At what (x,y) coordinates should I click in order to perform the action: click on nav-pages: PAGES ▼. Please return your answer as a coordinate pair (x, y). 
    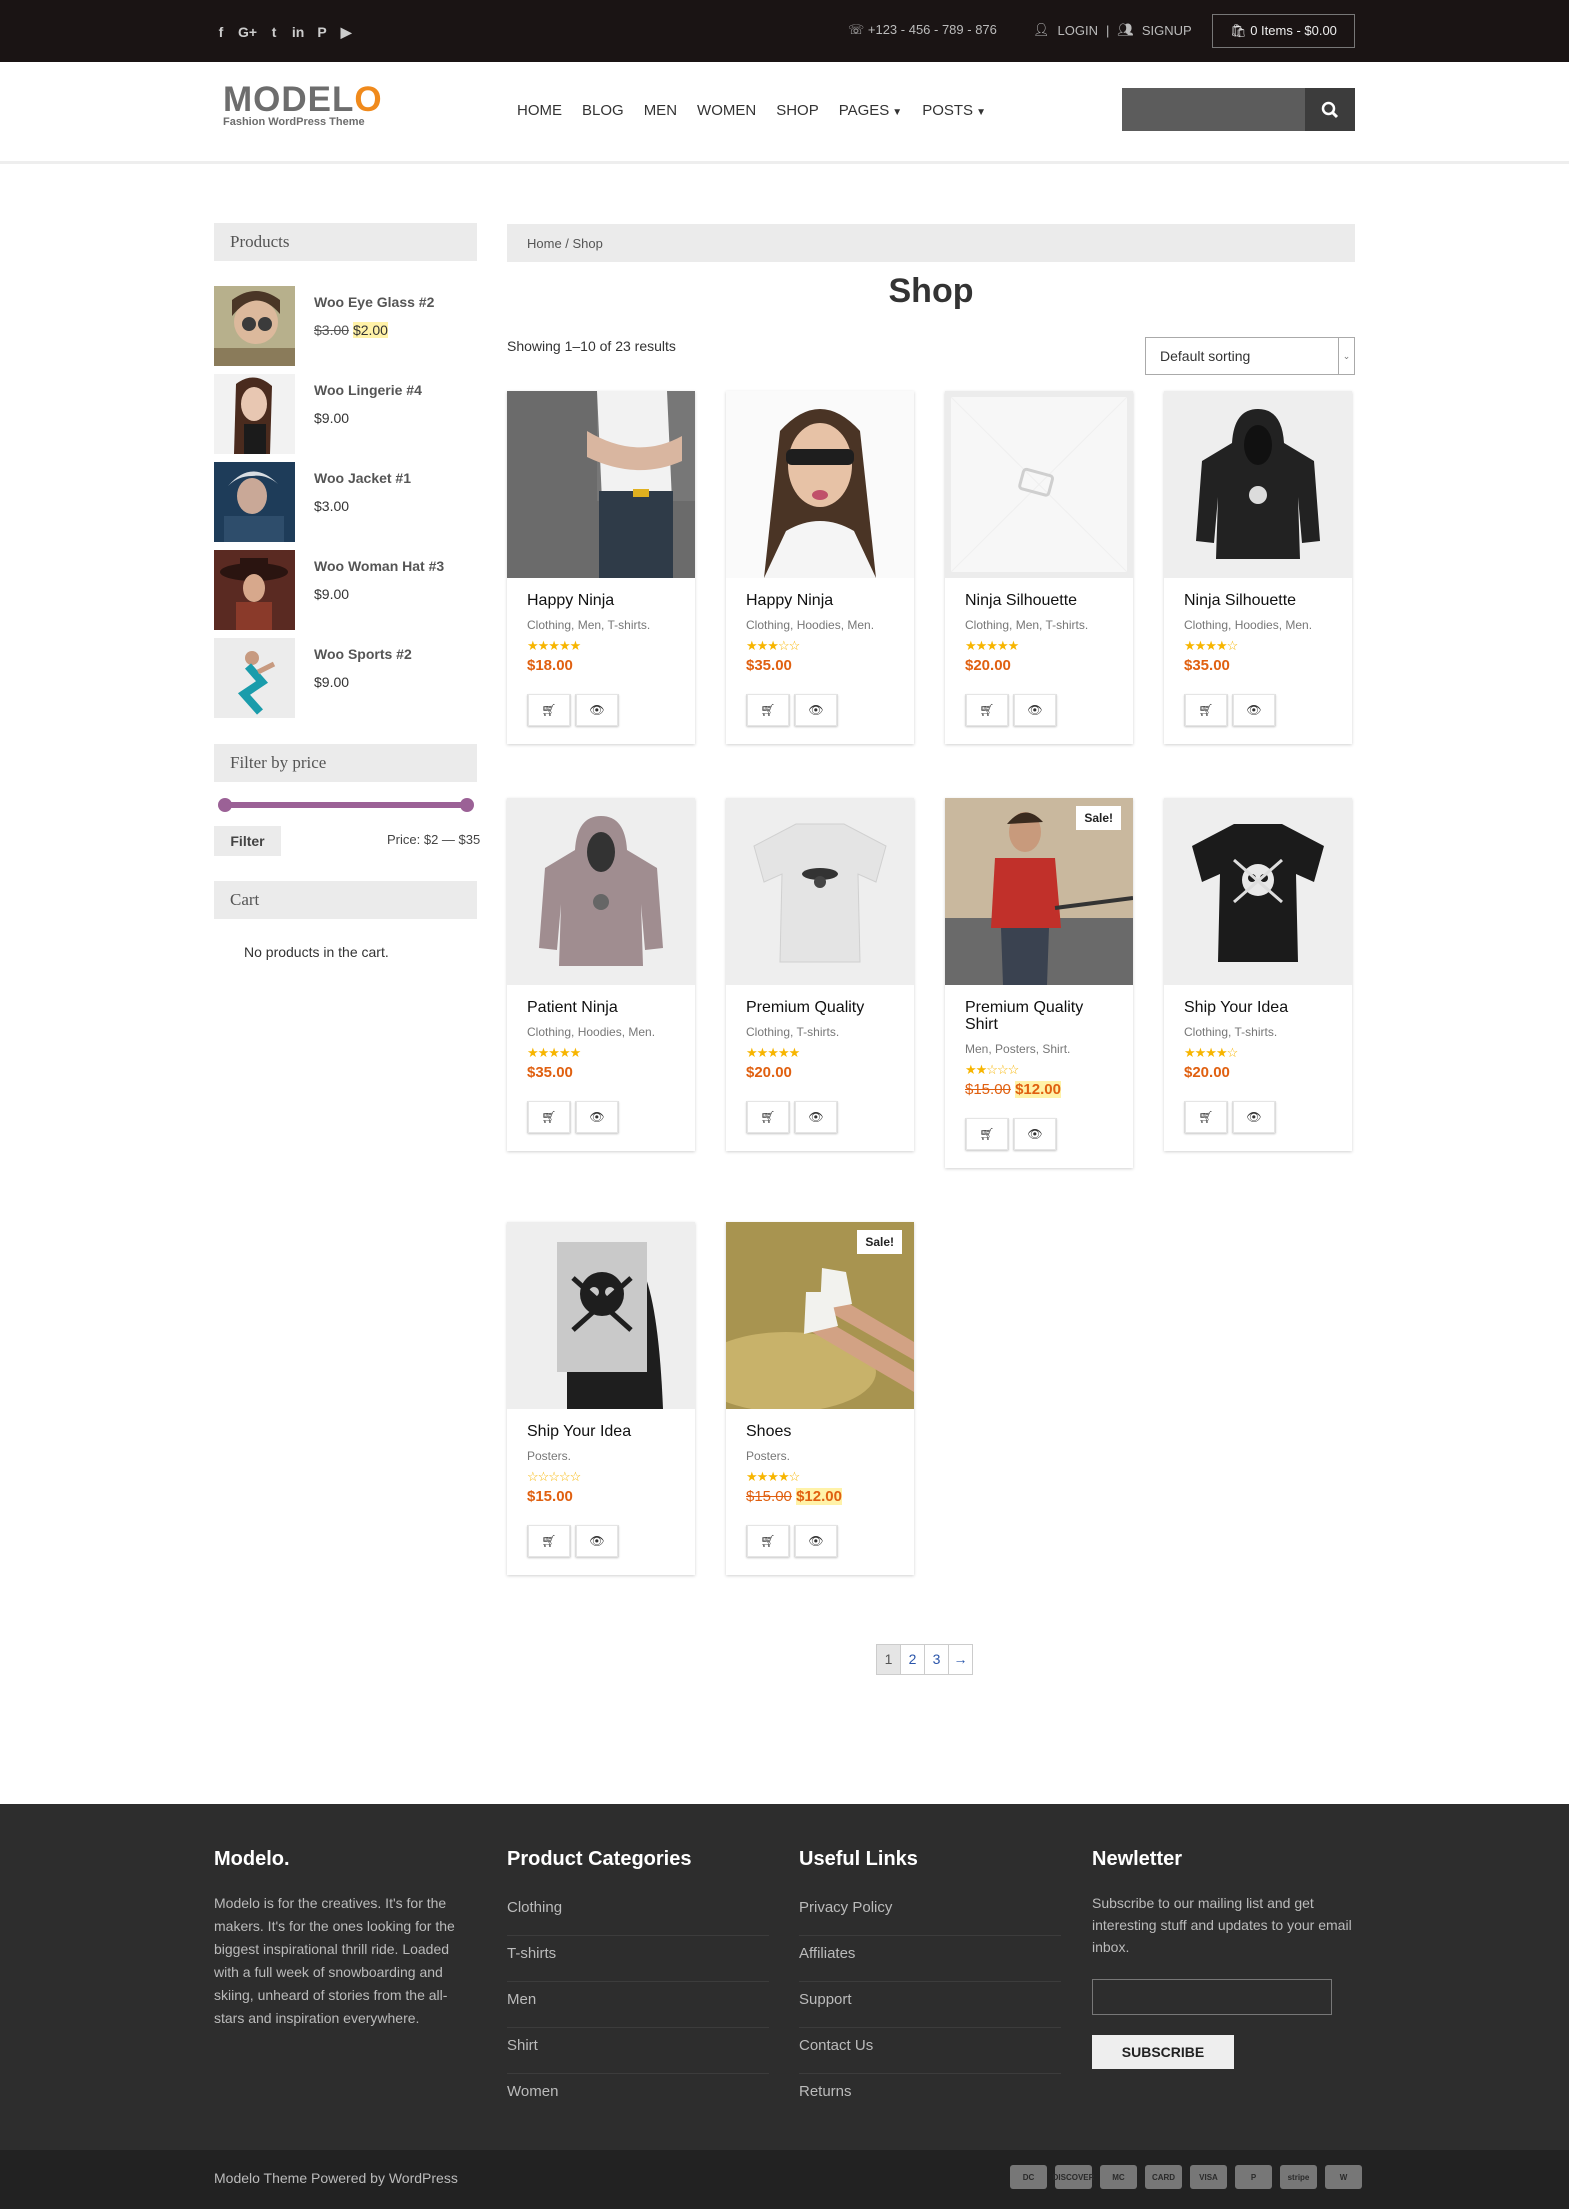
    Looking at the image, I should click on (870, 110).